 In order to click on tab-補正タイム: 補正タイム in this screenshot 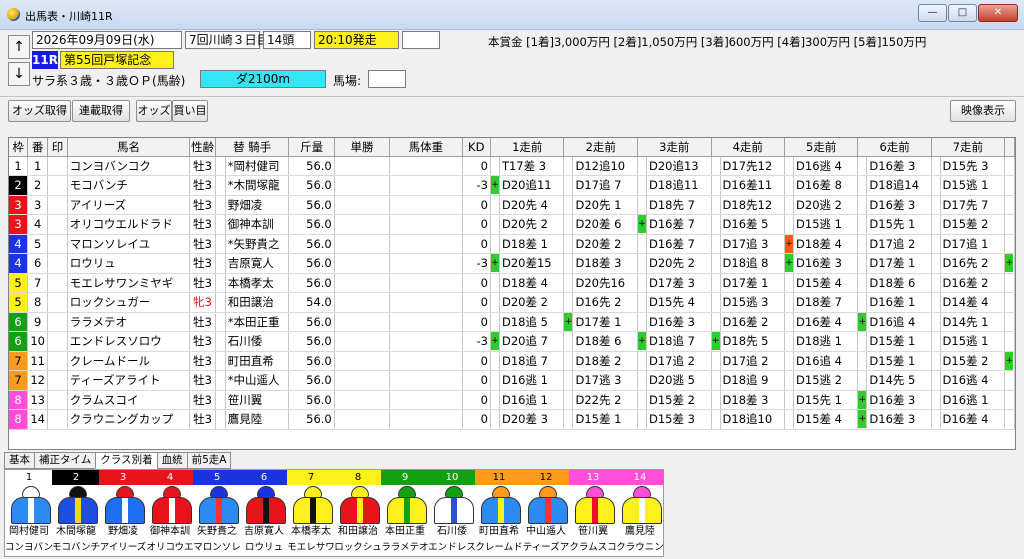, I will do `click(65, 460)`.